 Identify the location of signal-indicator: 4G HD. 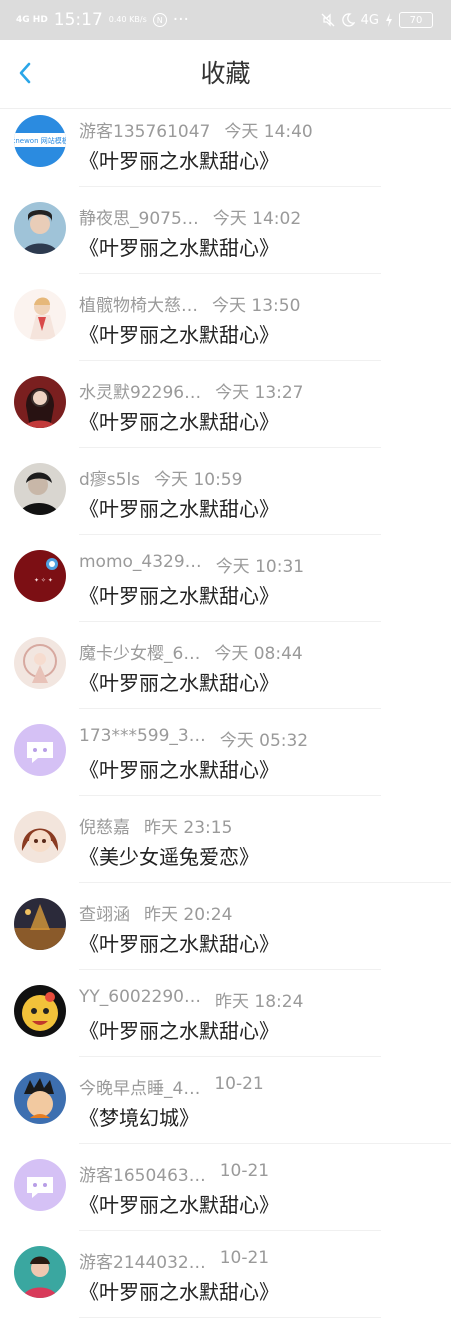
(32, 19).